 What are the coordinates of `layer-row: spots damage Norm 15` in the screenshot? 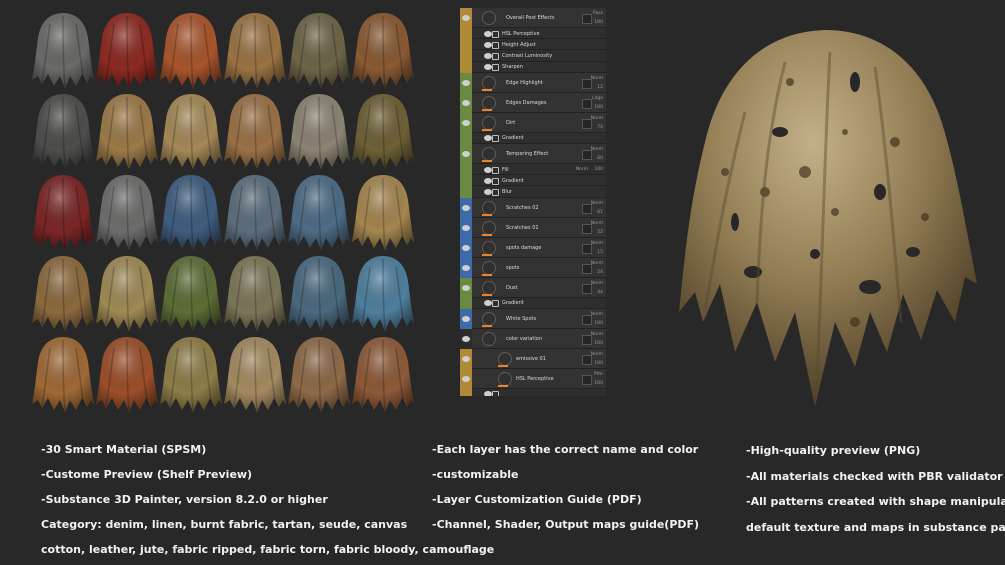 It's located at (533, 247).